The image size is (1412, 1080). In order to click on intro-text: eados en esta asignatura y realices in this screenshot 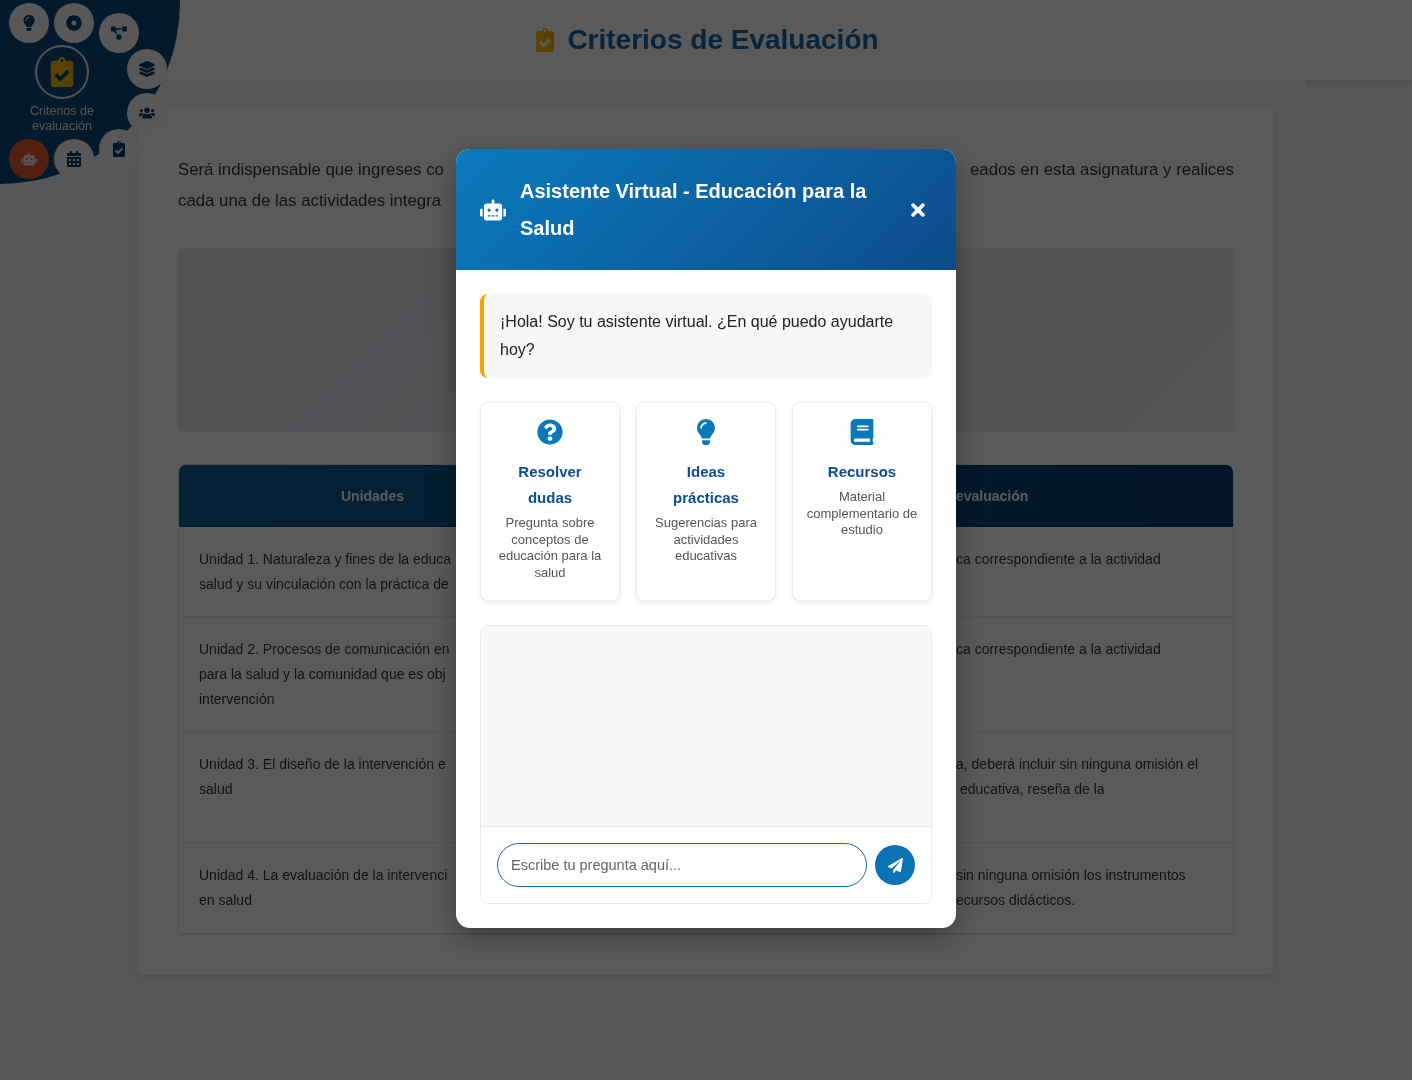, I will do `click(1102, 170)`.